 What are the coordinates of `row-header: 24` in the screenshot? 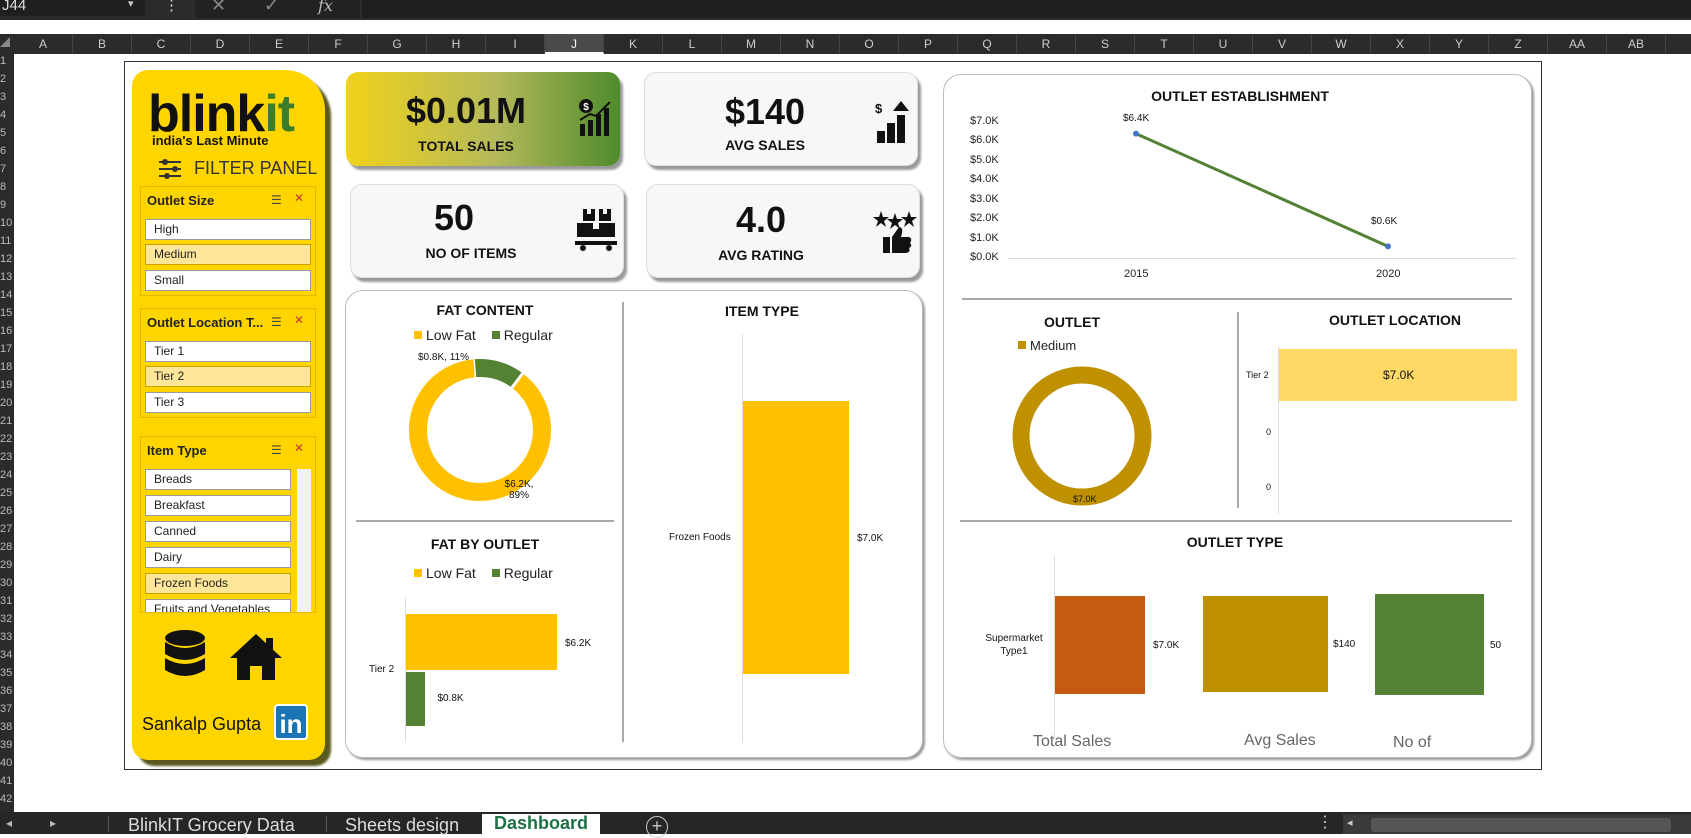 It's located at (7, 475).